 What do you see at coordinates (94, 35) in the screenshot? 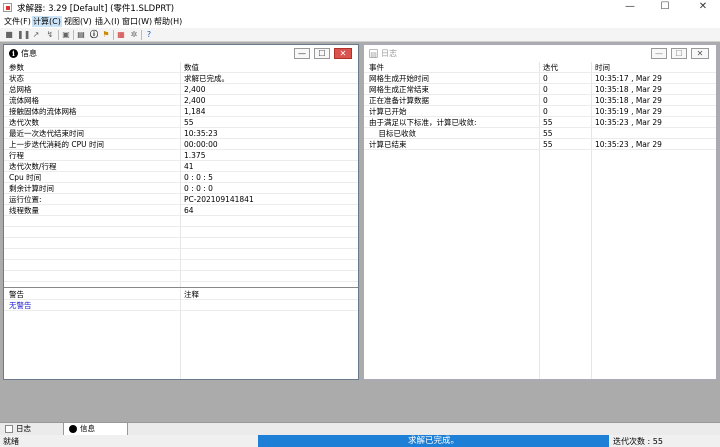
I see `info-icon: ⓘ` at bounding box center [94, 35].